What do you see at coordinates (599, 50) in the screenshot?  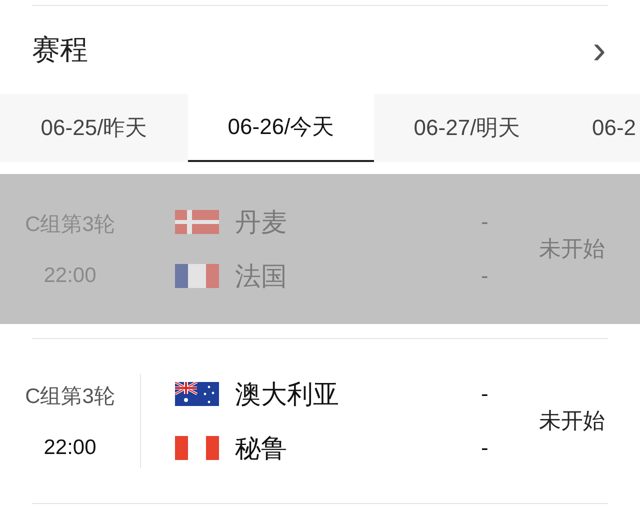 I see `chevron-icon: ›` at bounding box center [599, 50].